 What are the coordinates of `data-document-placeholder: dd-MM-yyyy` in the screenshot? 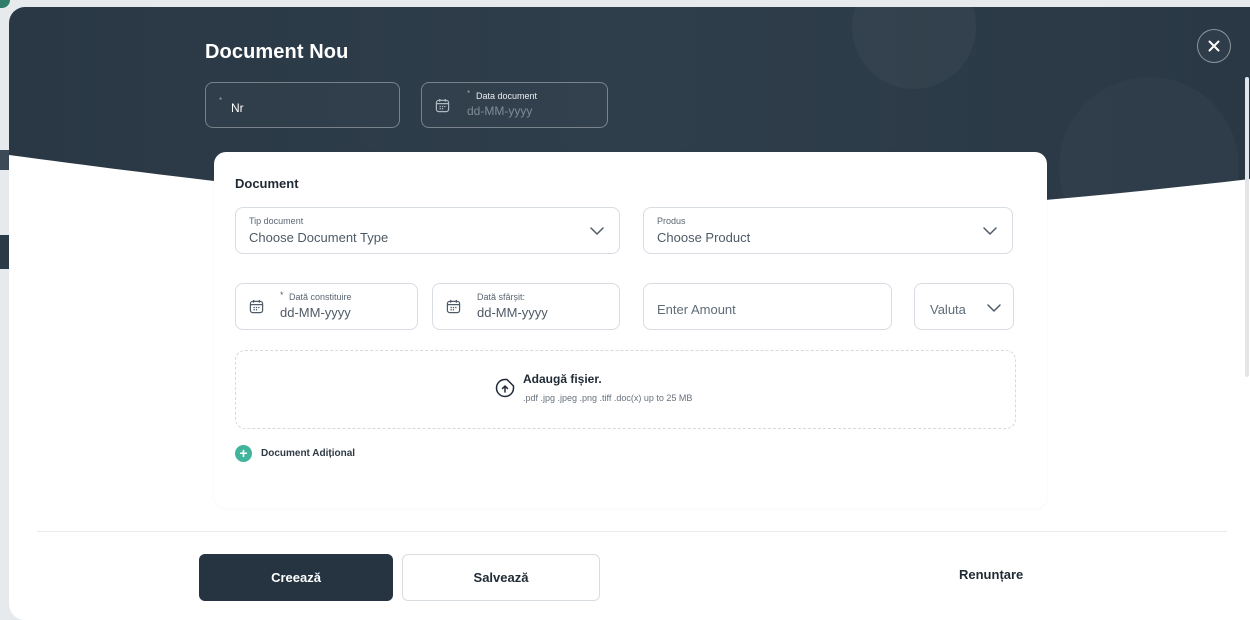 It's located at (500, 111).